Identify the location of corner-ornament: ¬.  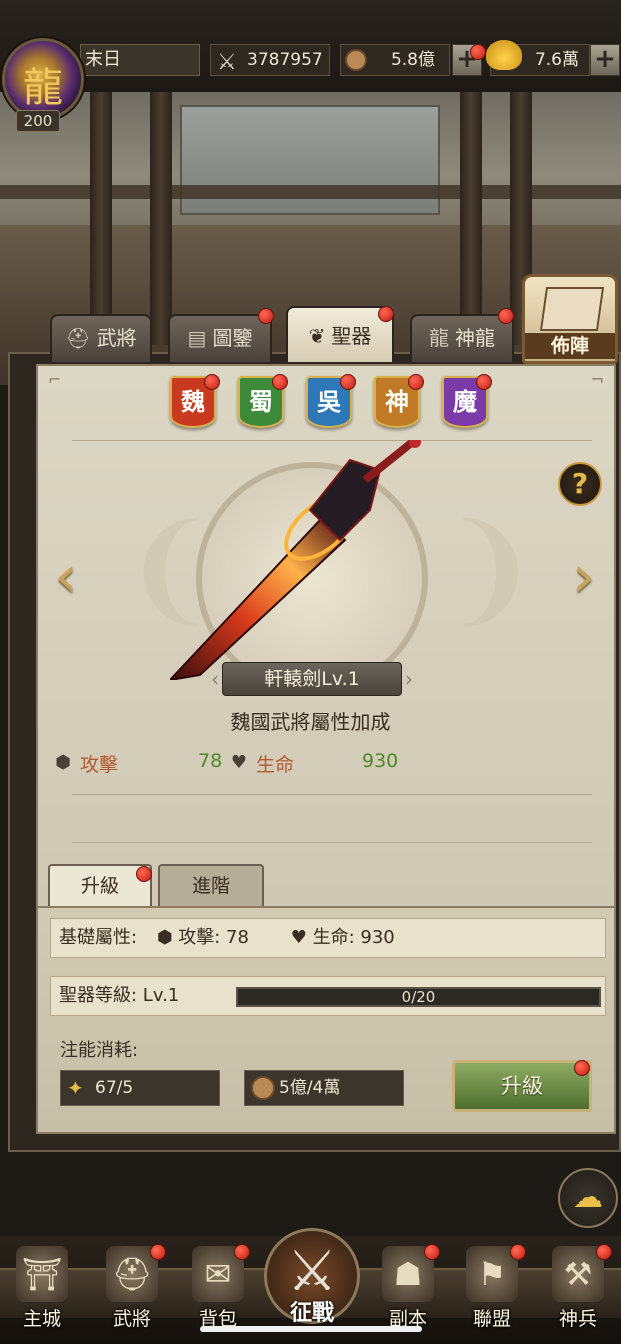
(597, 379).